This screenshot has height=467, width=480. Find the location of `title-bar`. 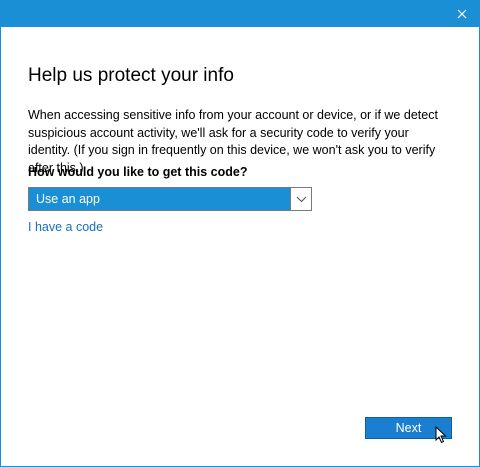

title-bar is located at coordinates (240, 14).